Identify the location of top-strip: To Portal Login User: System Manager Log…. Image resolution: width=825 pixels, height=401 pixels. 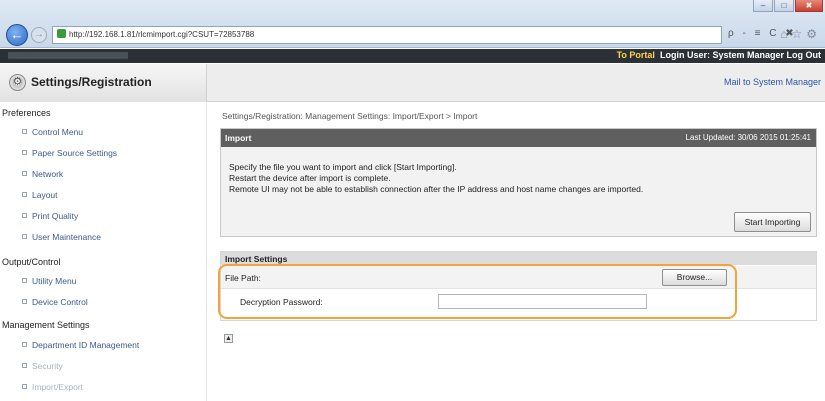
(412, 56).